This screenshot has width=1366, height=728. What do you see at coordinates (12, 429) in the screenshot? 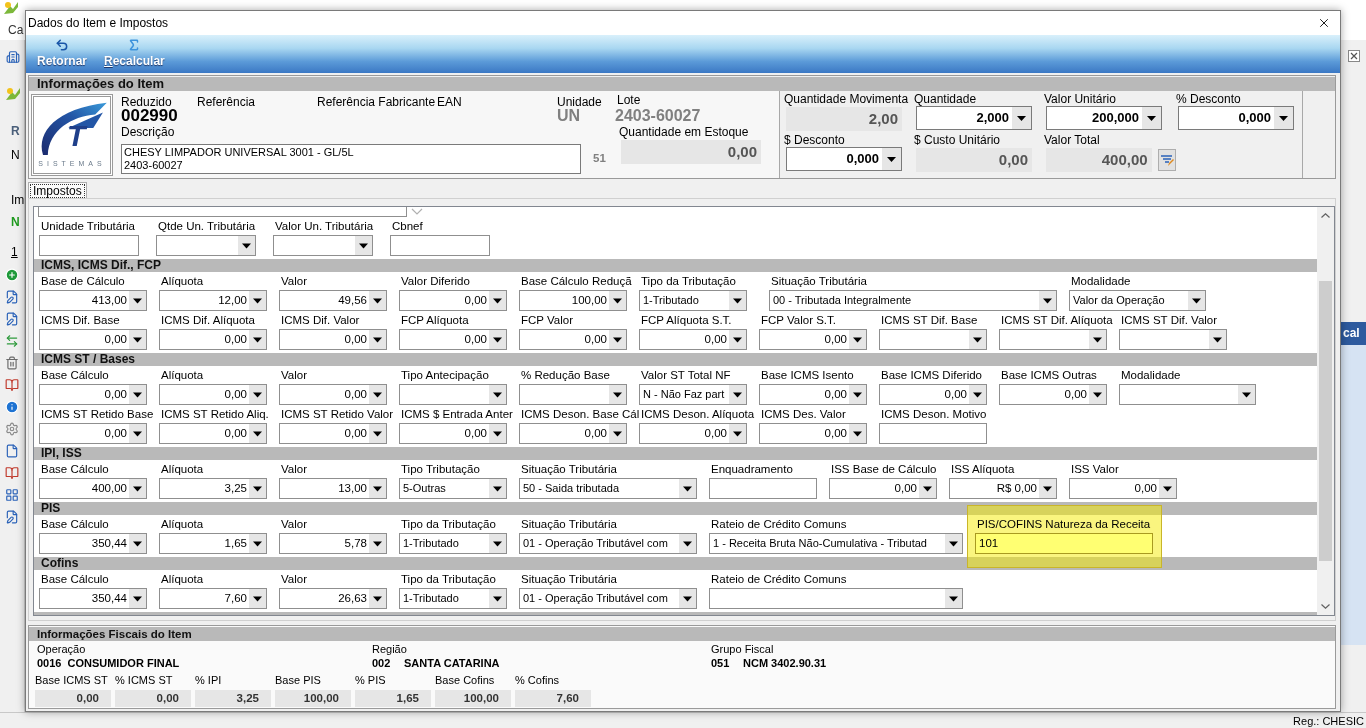
I see `settings-icon` at bounding box center [12, 429].